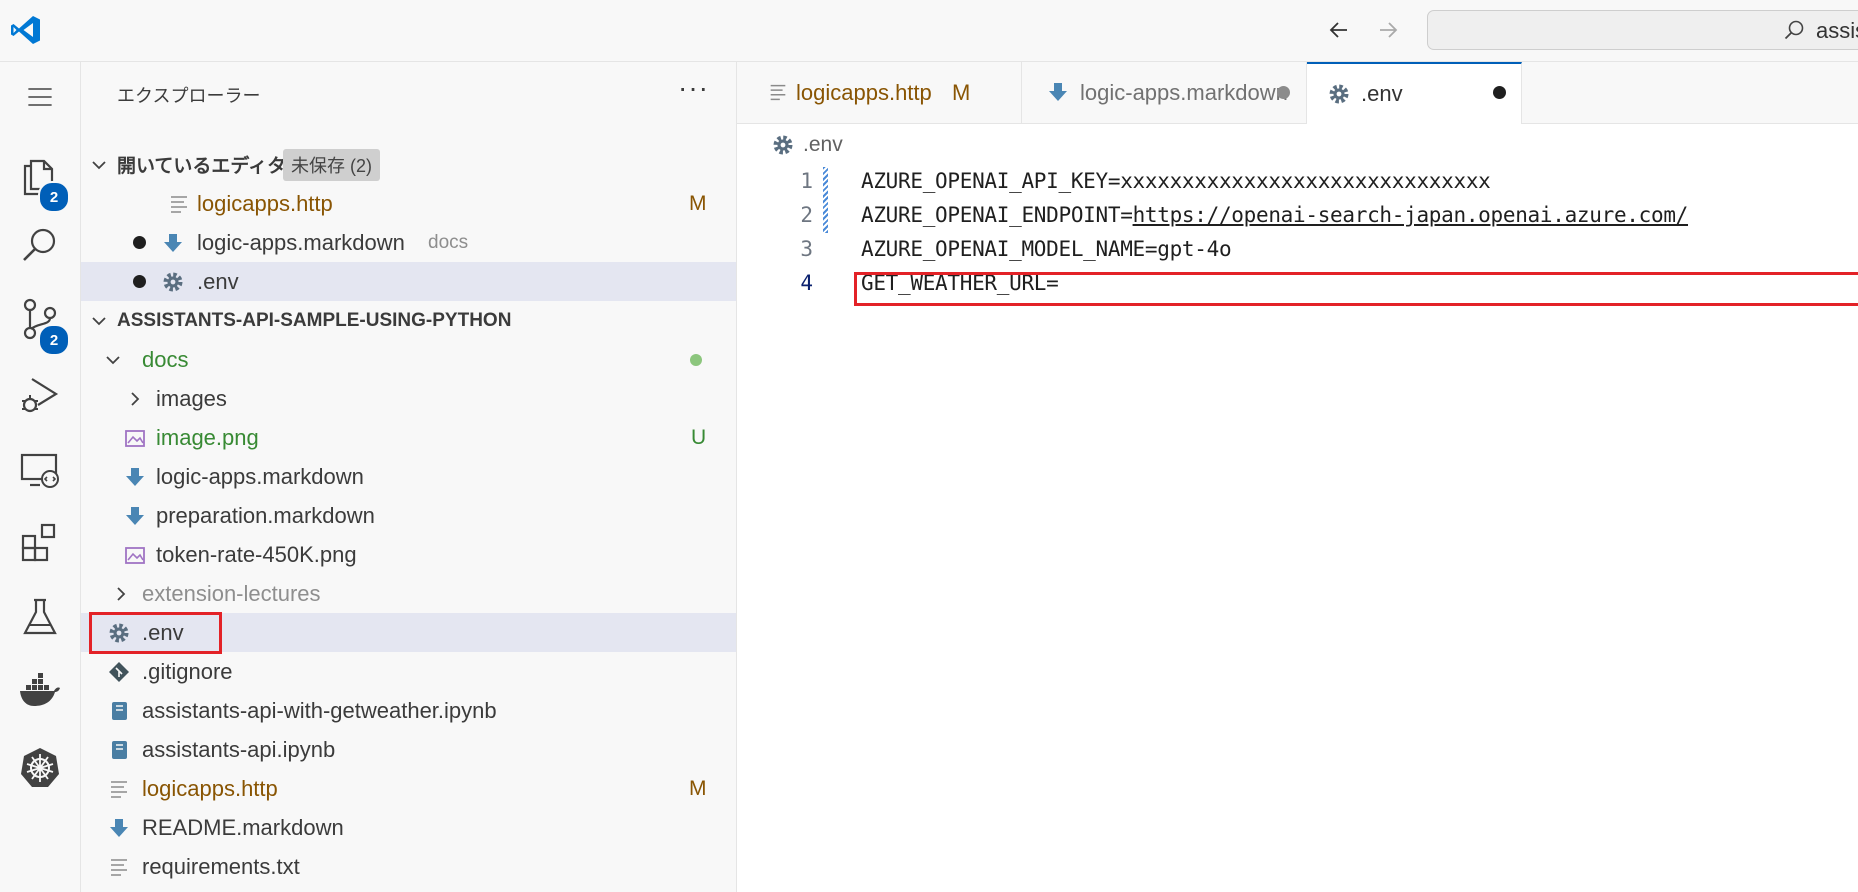 The height and width of the screenshot is (892, 1858). I want to click on tree-item: assistants-api-with-getweather.ipynb, so click(408, 710).